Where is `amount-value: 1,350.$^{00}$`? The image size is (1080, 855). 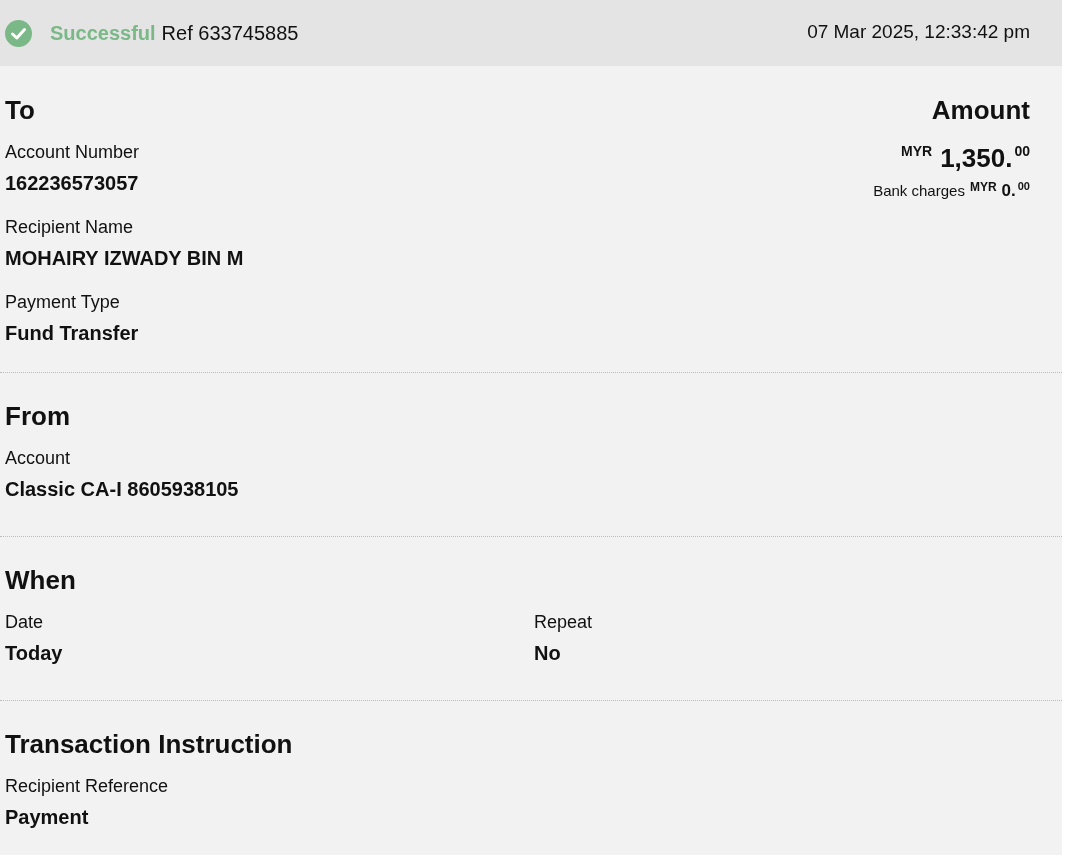 amount-value: 1,350.$^{00}$ is located at coordinates (985, 158).